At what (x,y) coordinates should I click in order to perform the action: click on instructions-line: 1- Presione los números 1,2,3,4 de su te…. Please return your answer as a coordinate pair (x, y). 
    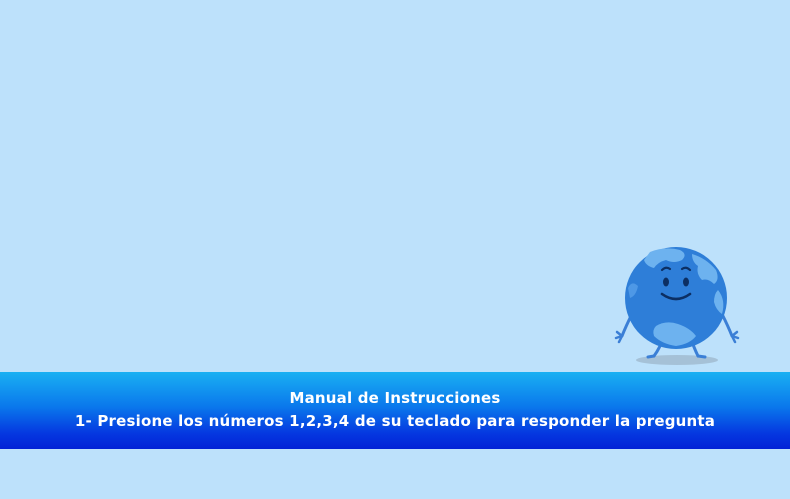
    Looking at the image, I should click on (395, 421).